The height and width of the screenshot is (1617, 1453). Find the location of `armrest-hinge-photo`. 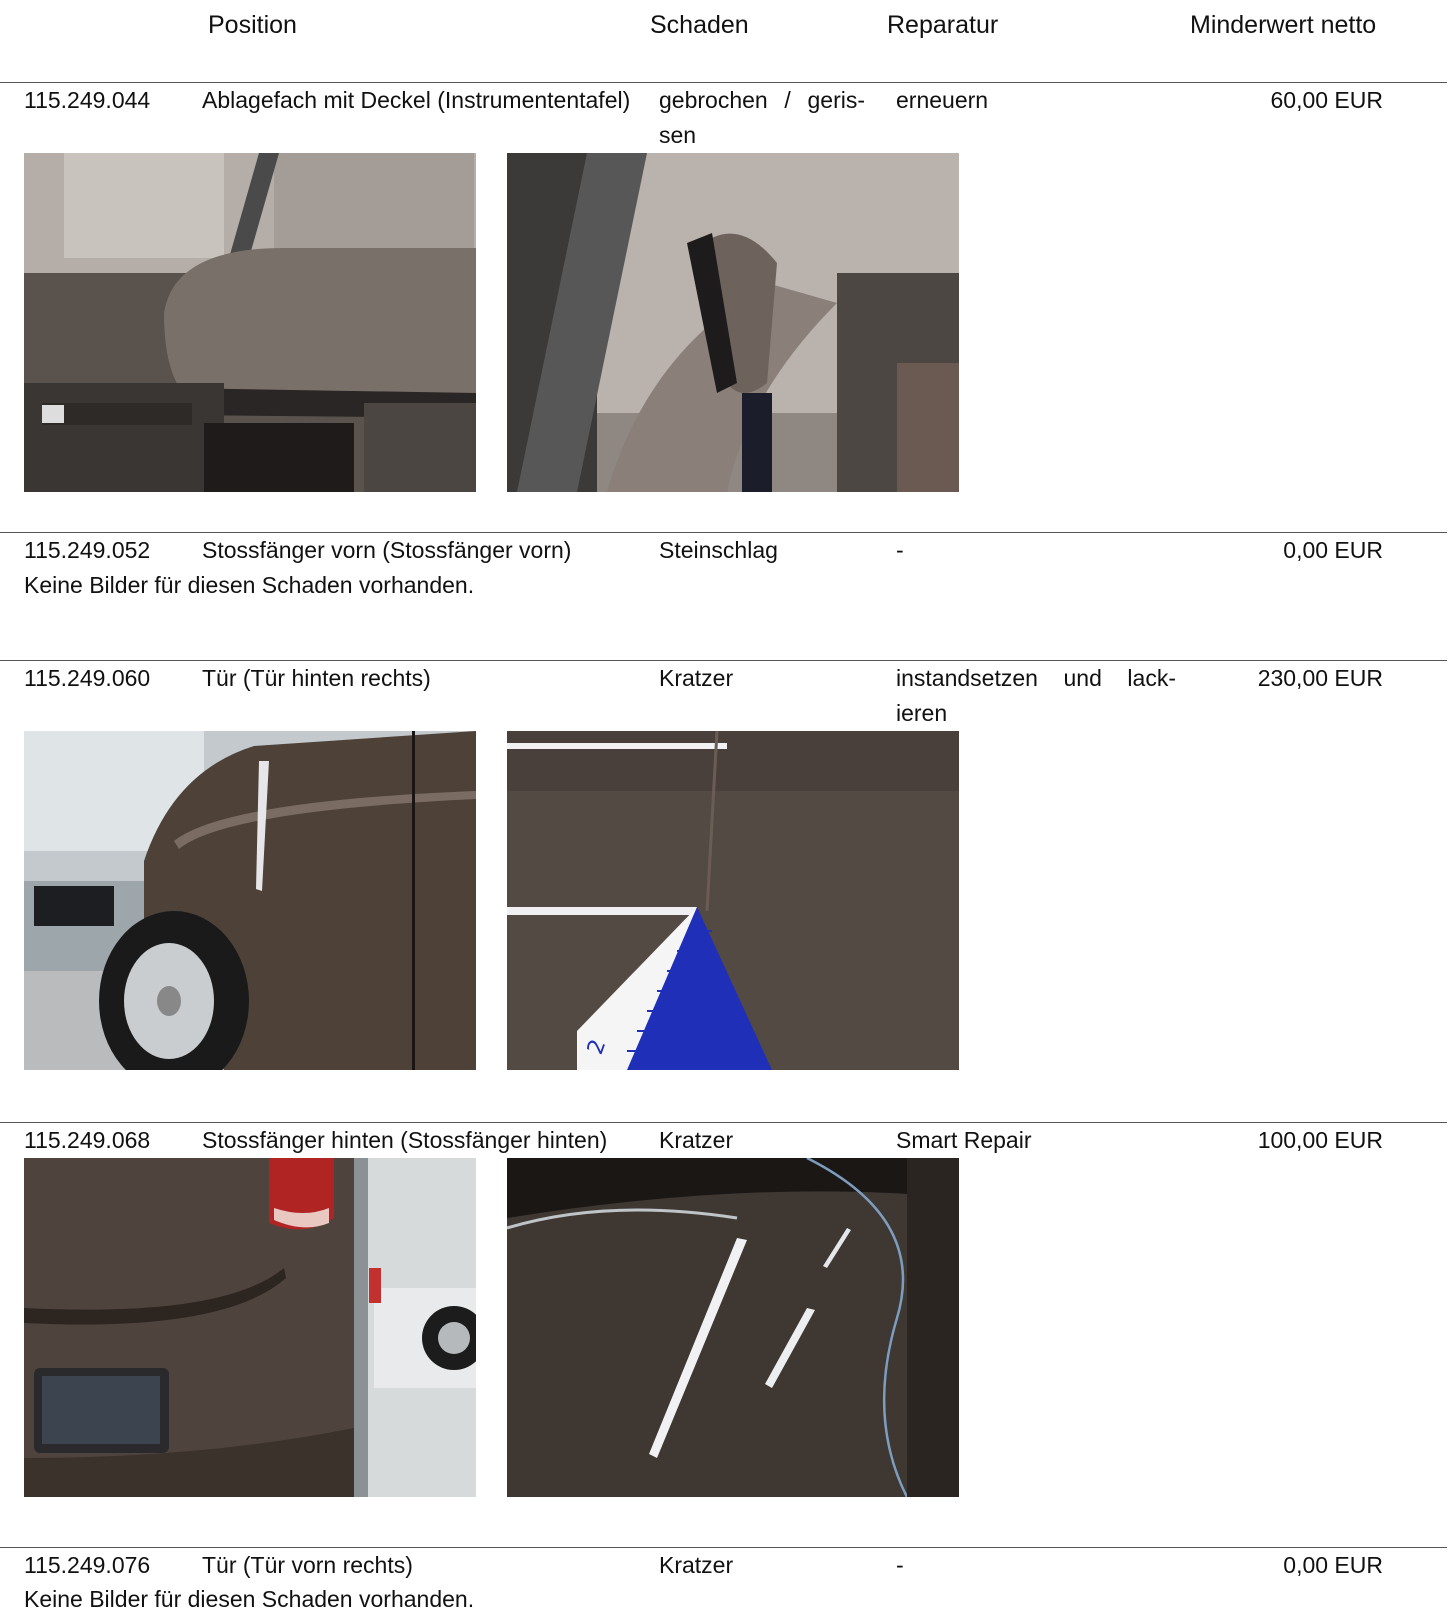

armrest-hinge-photo is located at coordinates (733, 322).